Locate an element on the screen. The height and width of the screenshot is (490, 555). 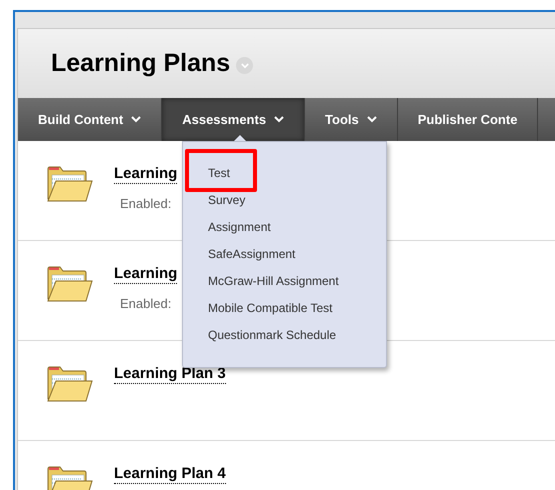
menu-item: Assignment is located at coordinates (284, 226).